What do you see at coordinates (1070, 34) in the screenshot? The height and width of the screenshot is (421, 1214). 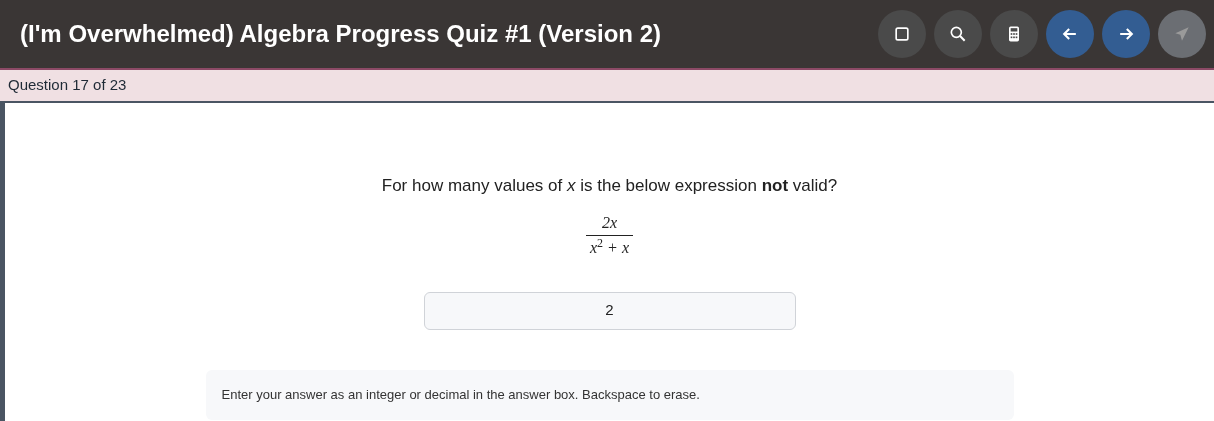 I see `back-button` at bounding box center [1070, 34].